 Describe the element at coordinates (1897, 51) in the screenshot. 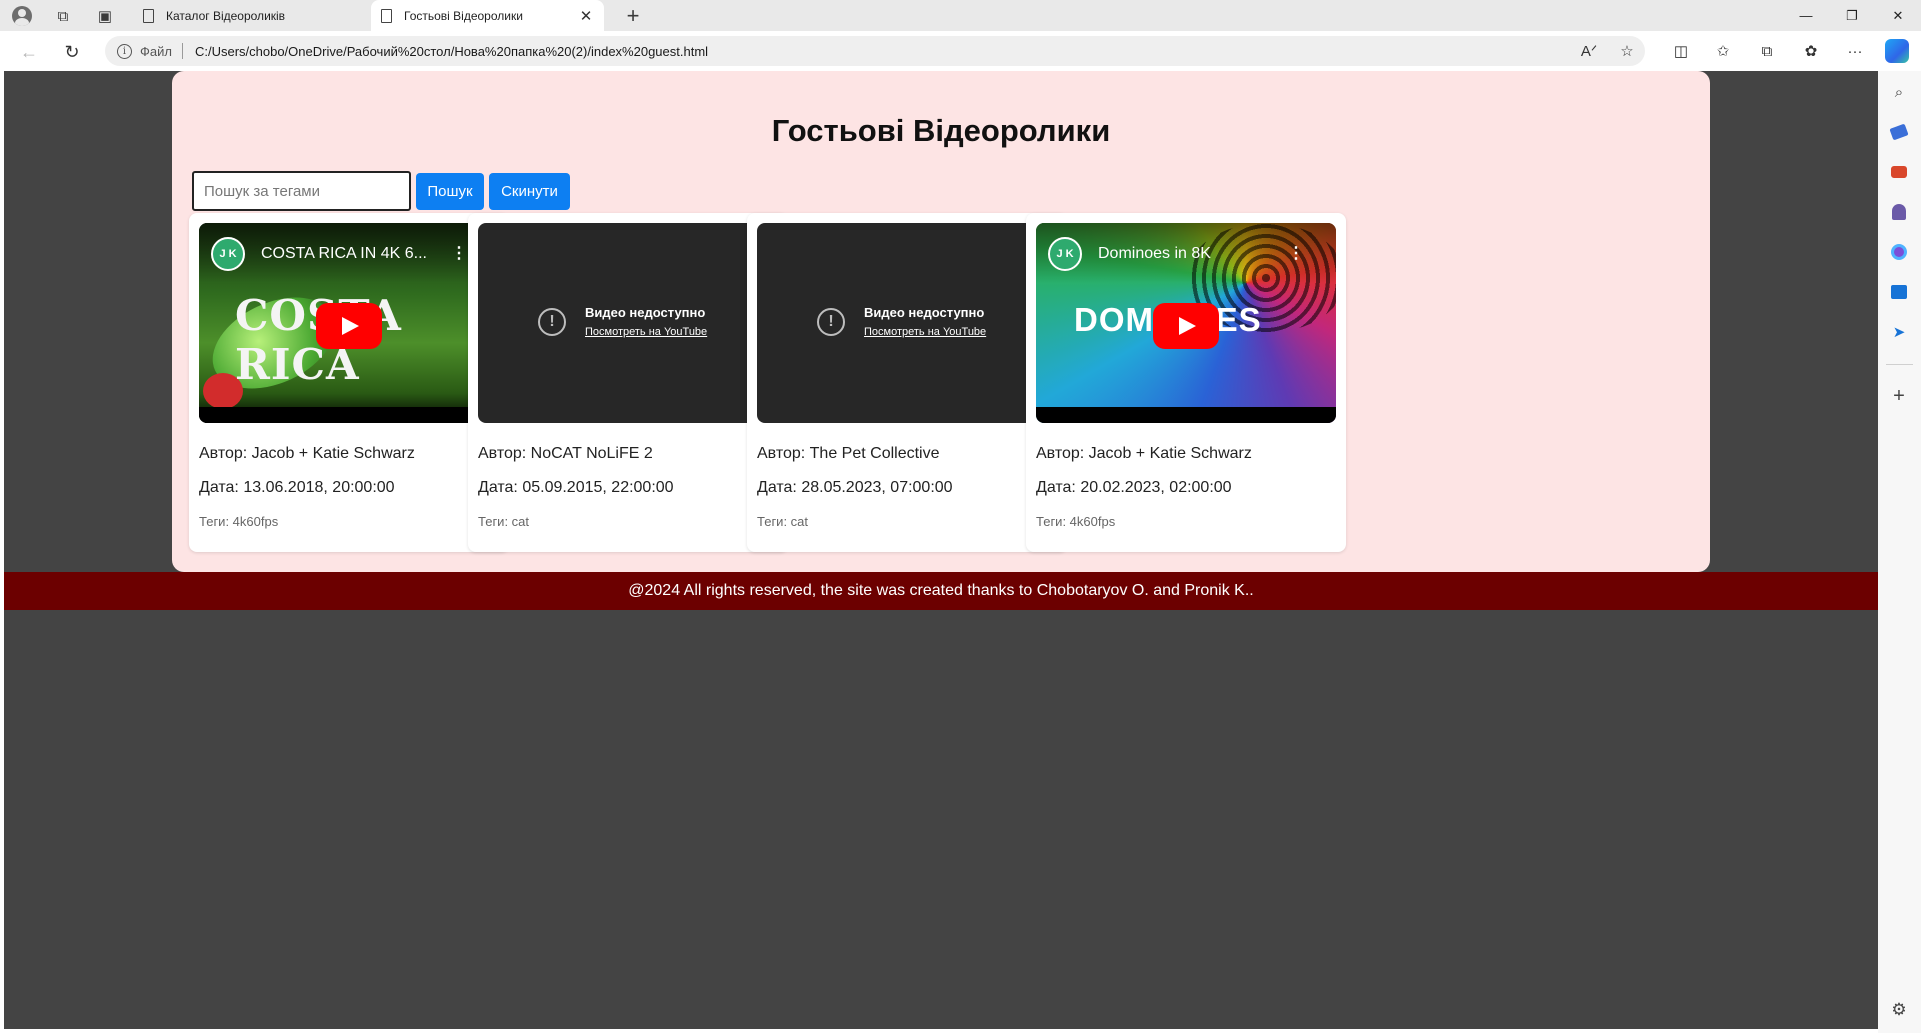

I see `copilot-icon` at that location.